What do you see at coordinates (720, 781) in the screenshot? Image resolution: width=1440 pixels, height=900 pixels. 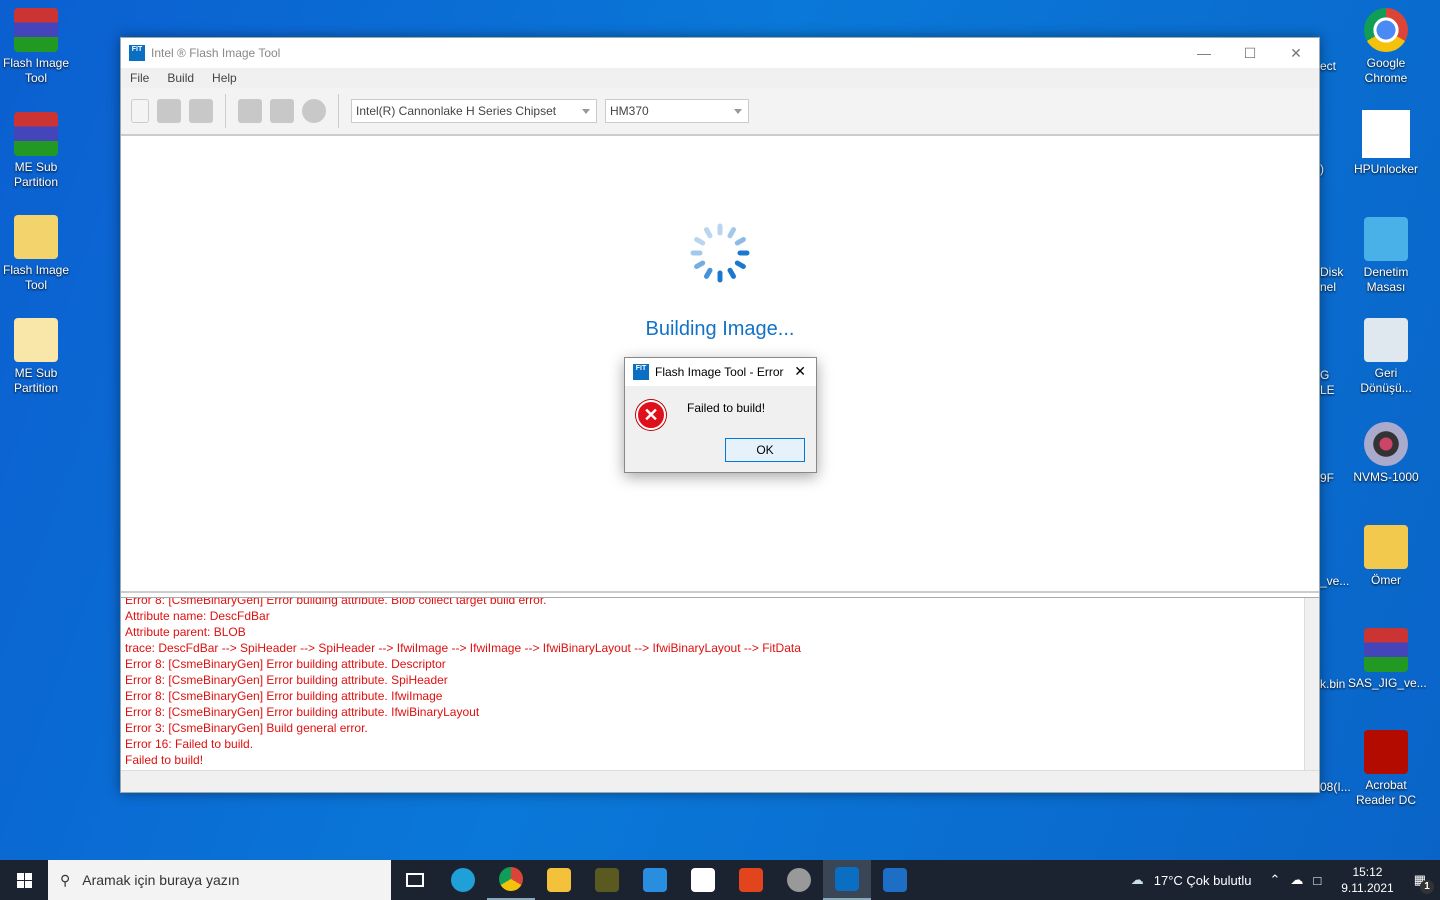 I see `status-bar` at bounding box center [720, 781].